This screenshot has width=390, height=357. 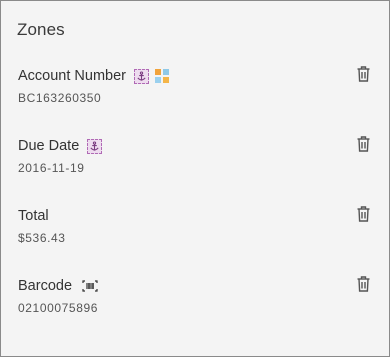 What do you see at coordinates (42, 238) in the screenshot?
I see `zone-value: $536.43` at bounding box center [42, 238].